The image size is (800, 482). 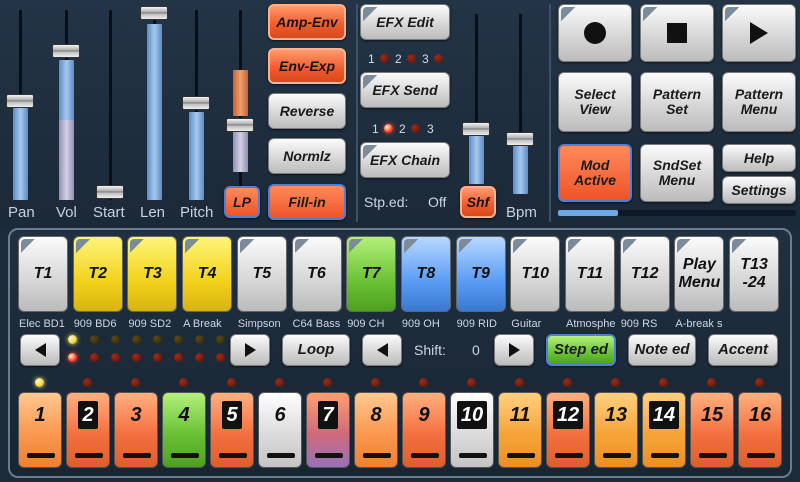 I want to click on step-button: 1, so click(x=40, y=430).